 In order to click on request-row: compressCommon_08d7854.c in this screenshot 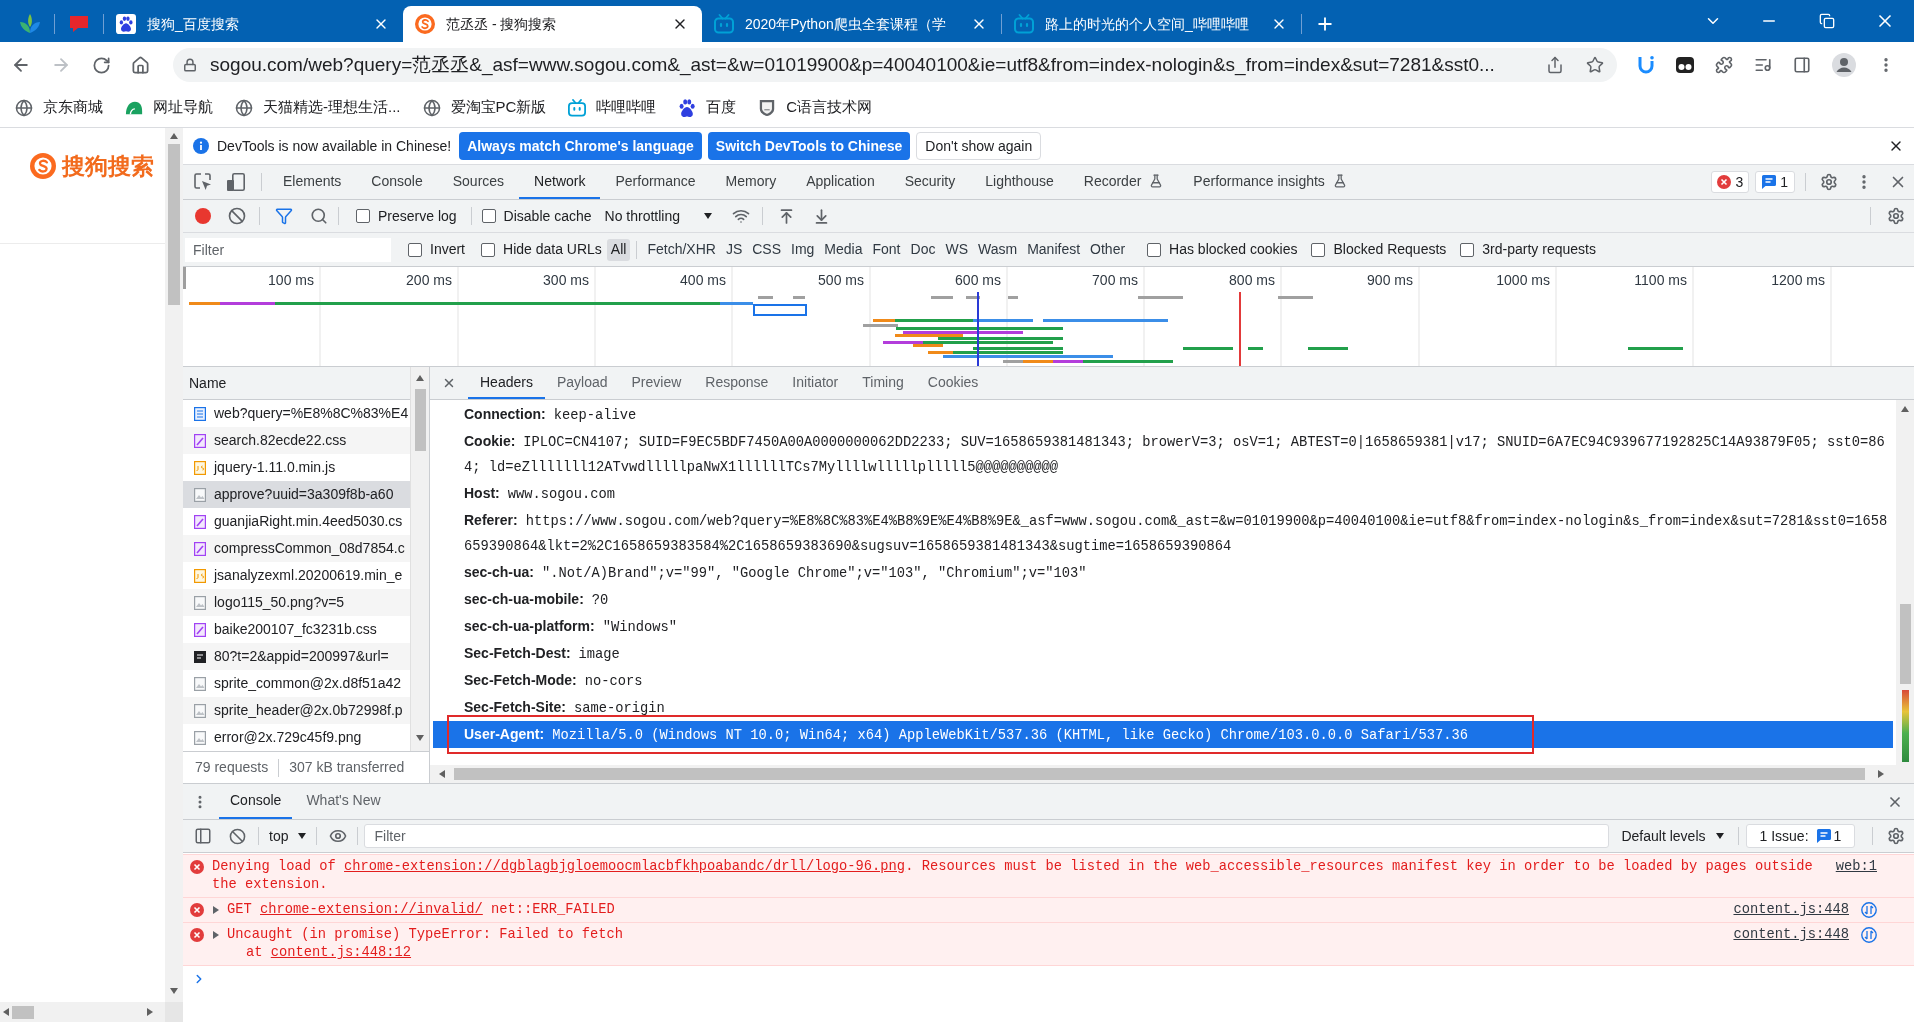, I will do `click(296, 548)`.